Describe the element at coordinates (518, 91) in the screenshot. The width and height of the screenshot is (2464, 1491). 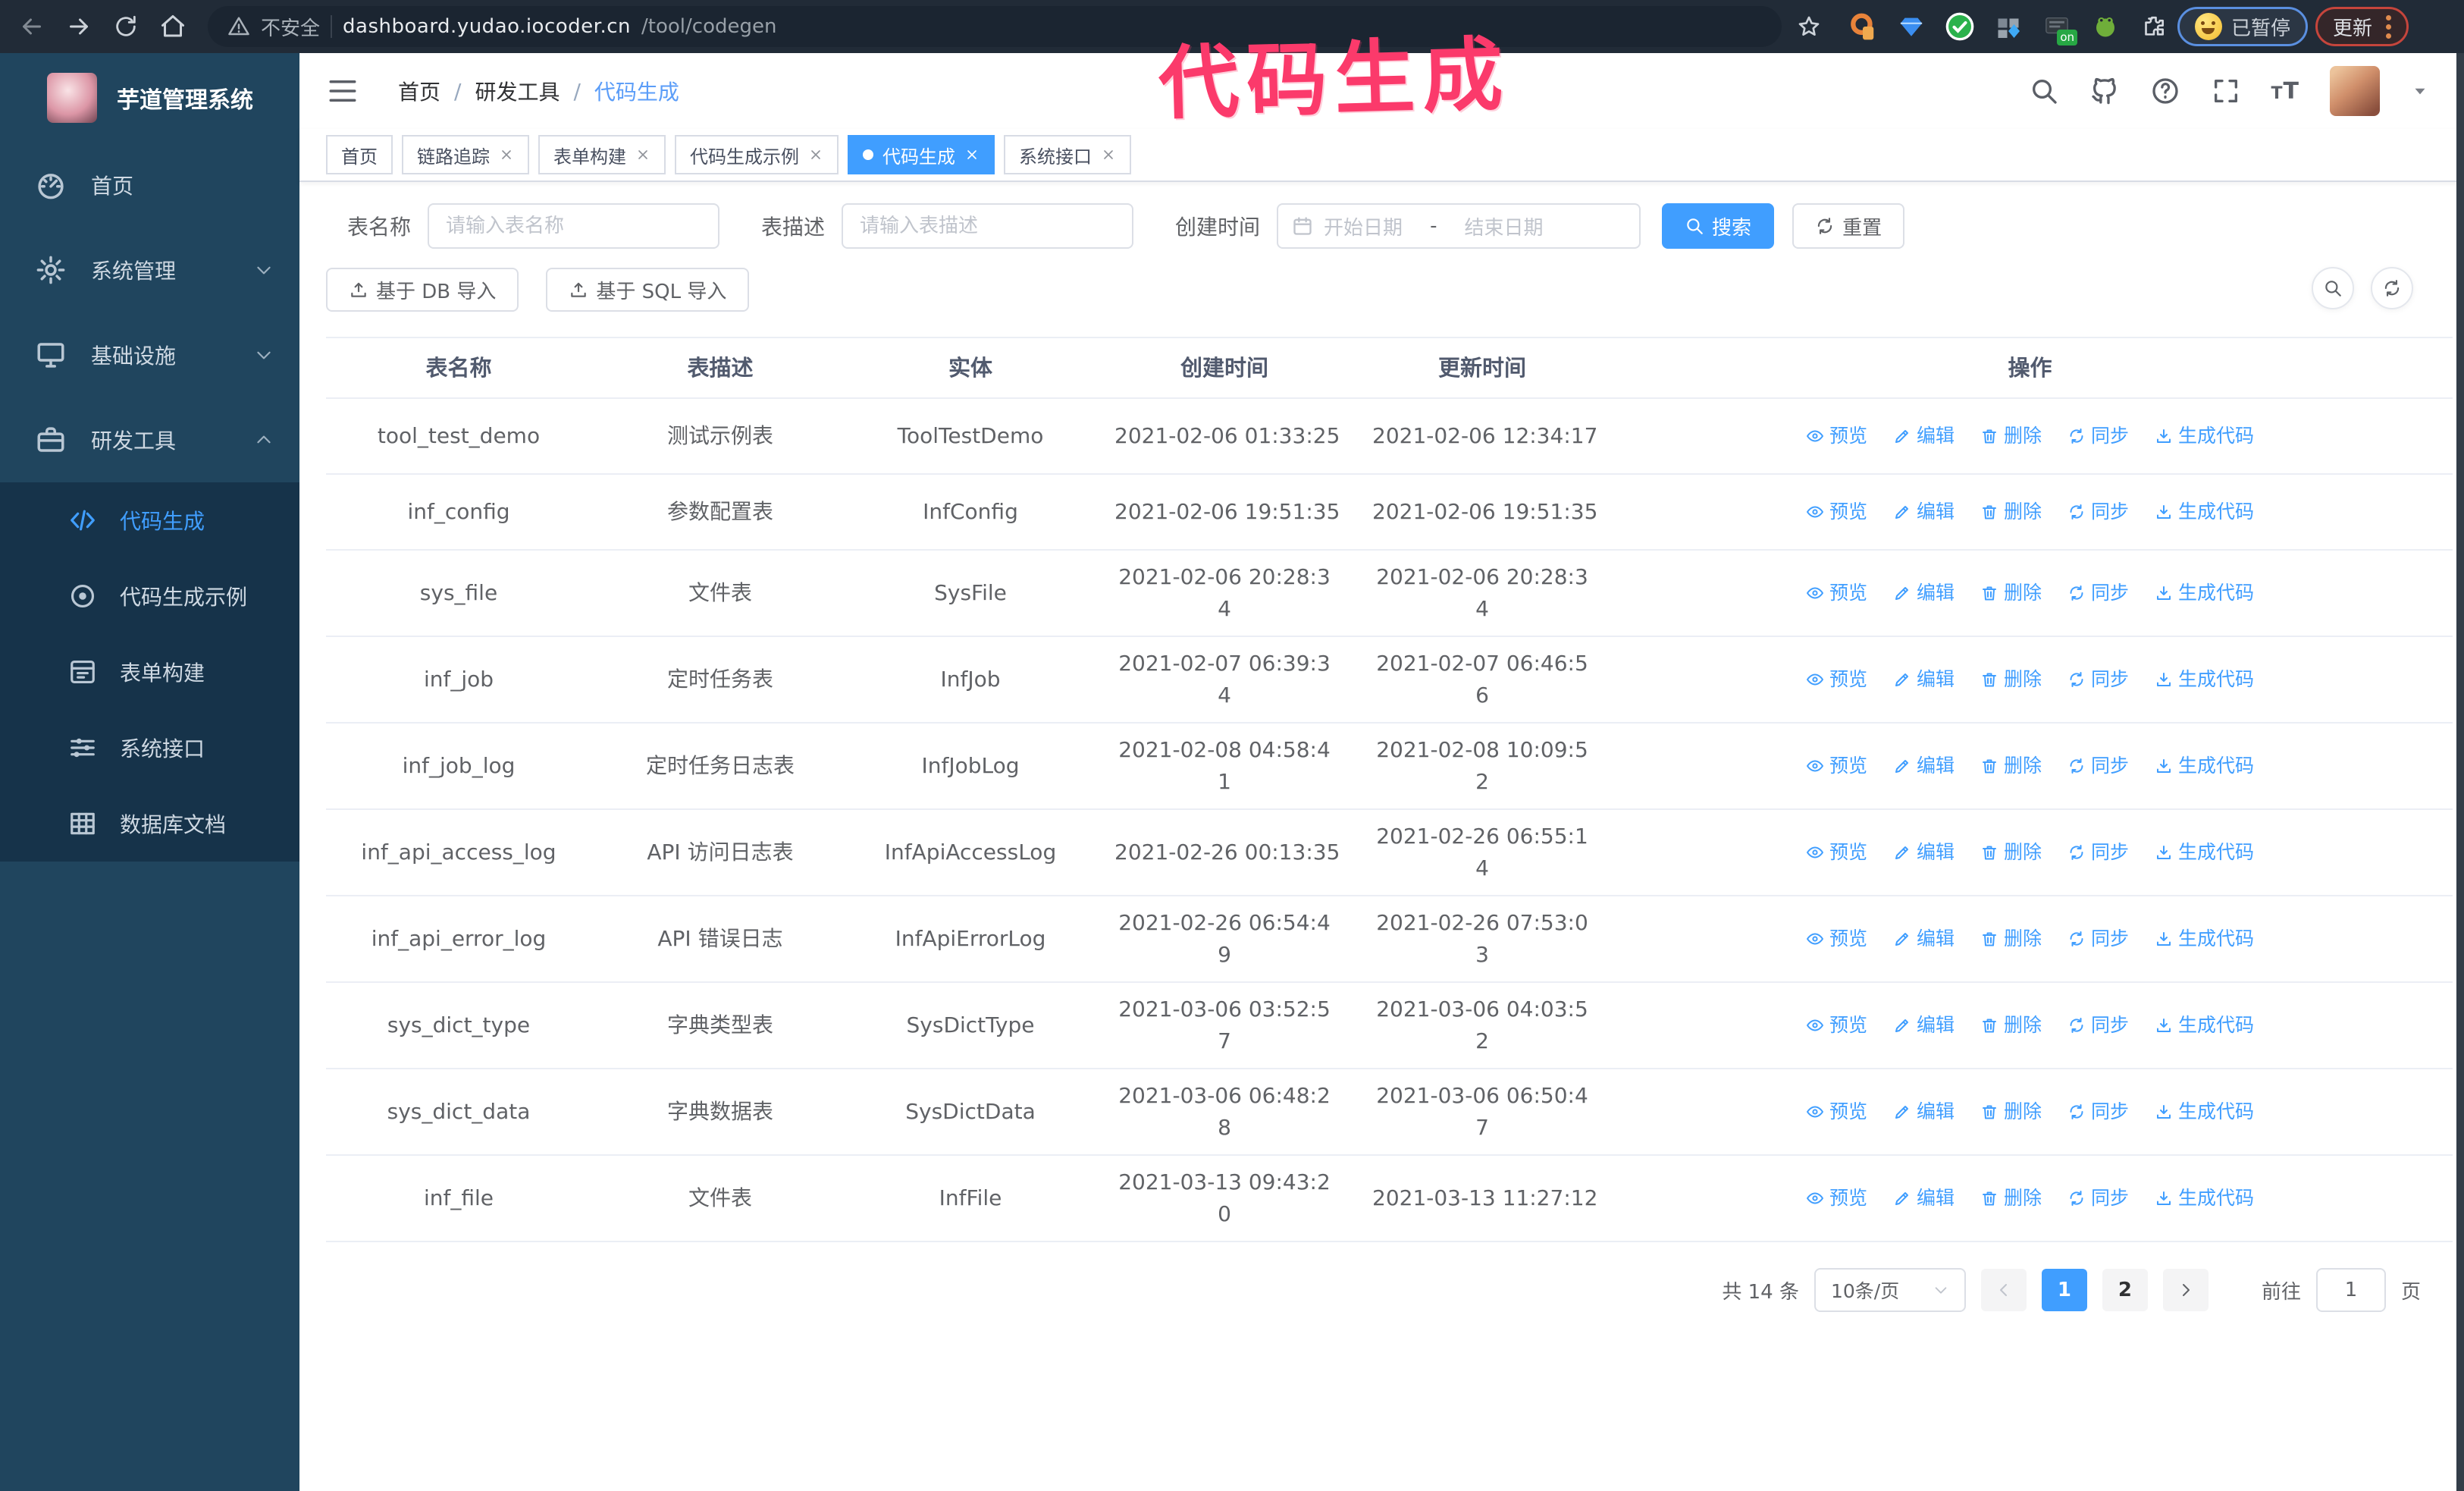
I see `breadcrumb-section: 研发工具` at that location.